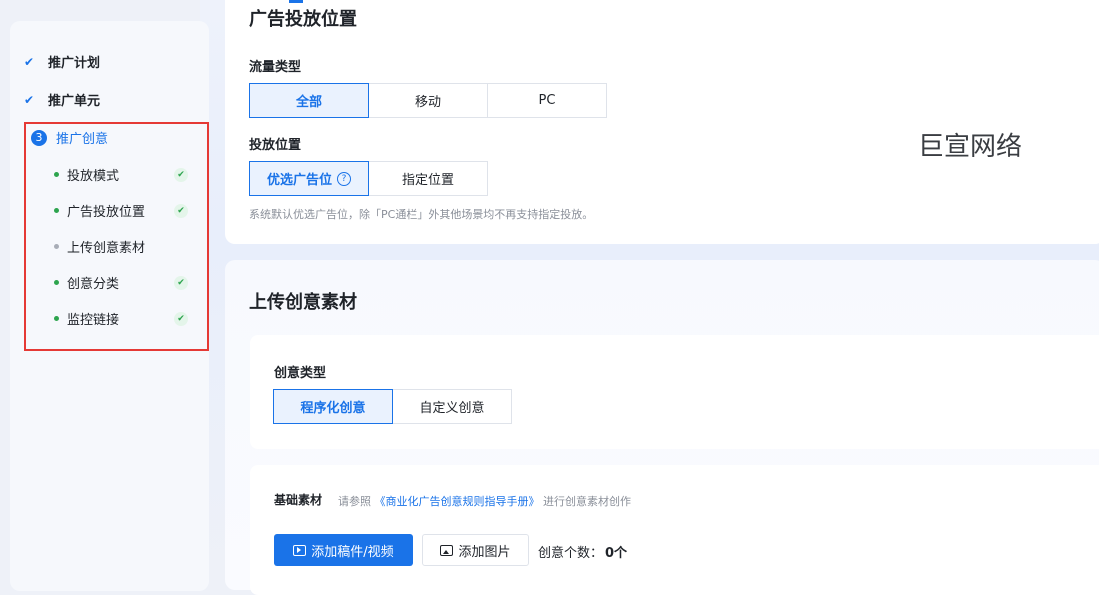 This screenshot has width=1099, height=595. I want to click on step-unit: ✔ 推广单元, so click(62, 100).